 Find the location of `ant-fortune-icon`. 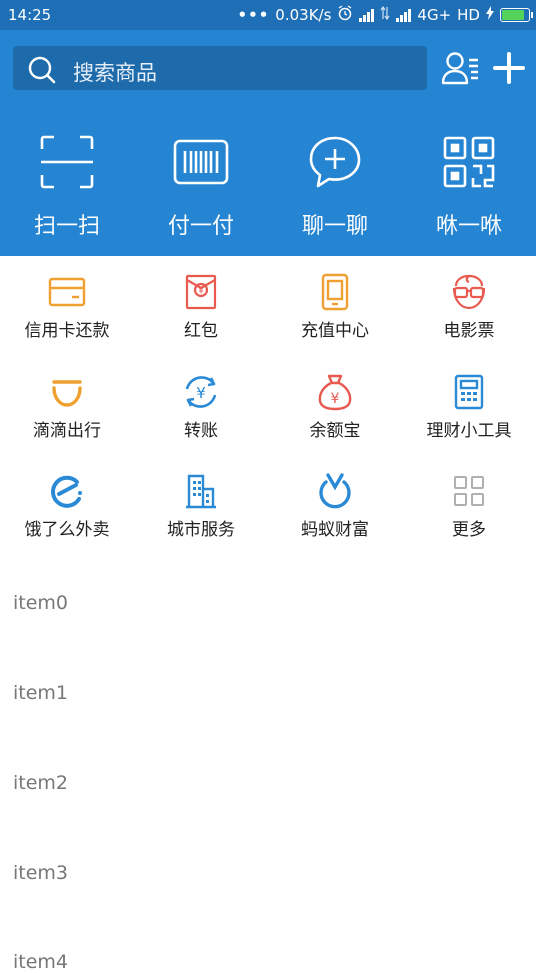

ant-fortune-icon is located at coordinates (335, 491).